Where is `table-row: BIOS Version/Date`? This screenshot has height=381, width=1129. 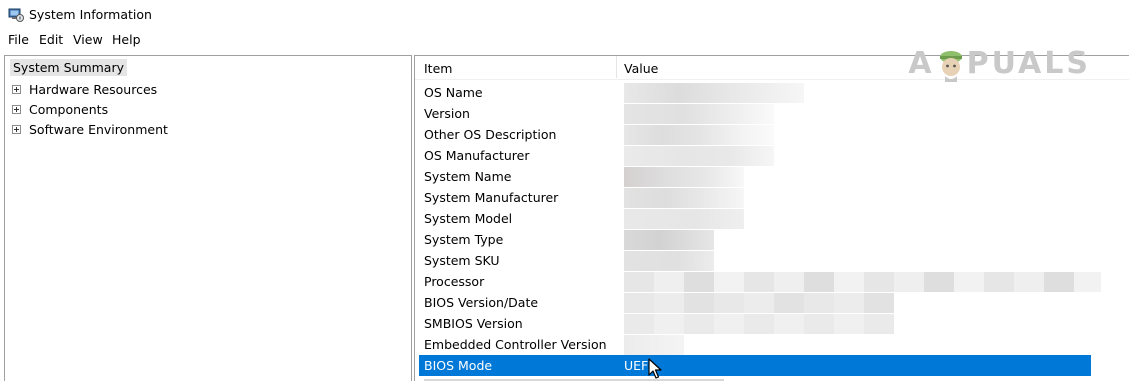
table-row: BIOS Version/Date is located at coordinates (755, 302).